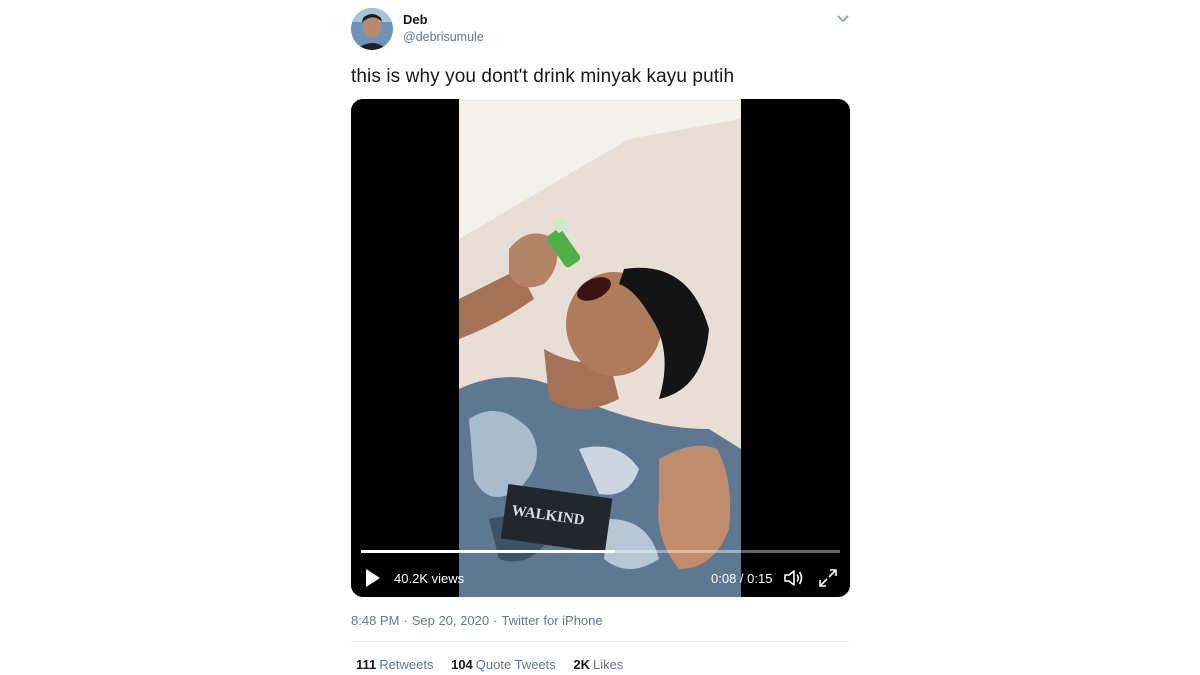 The height and width of the screenshot is (675, 1200). I want to click on quote-tweets-label: Quote Tweets, so click(515, 664).